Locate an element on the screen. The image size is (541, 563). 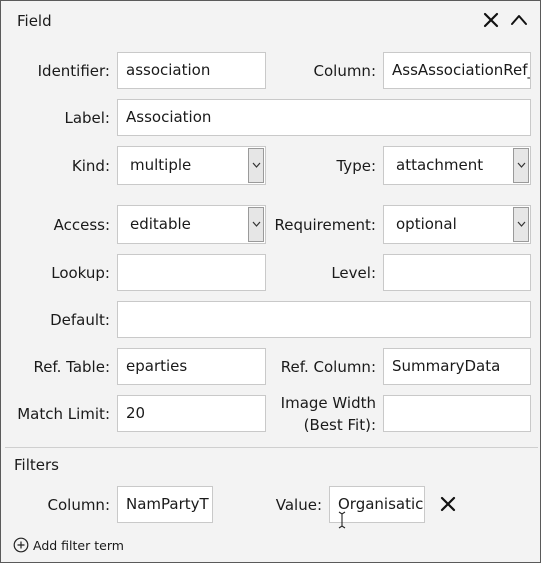
default-label: Default: is located at coordinates (80, 320).